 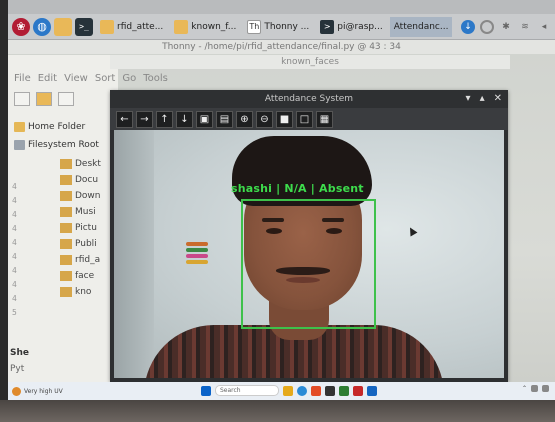 What do you see at coordinates (184, 119) in the screenshot?
I see `pan-down-icon: ↓` at bounding box center [184, 119].